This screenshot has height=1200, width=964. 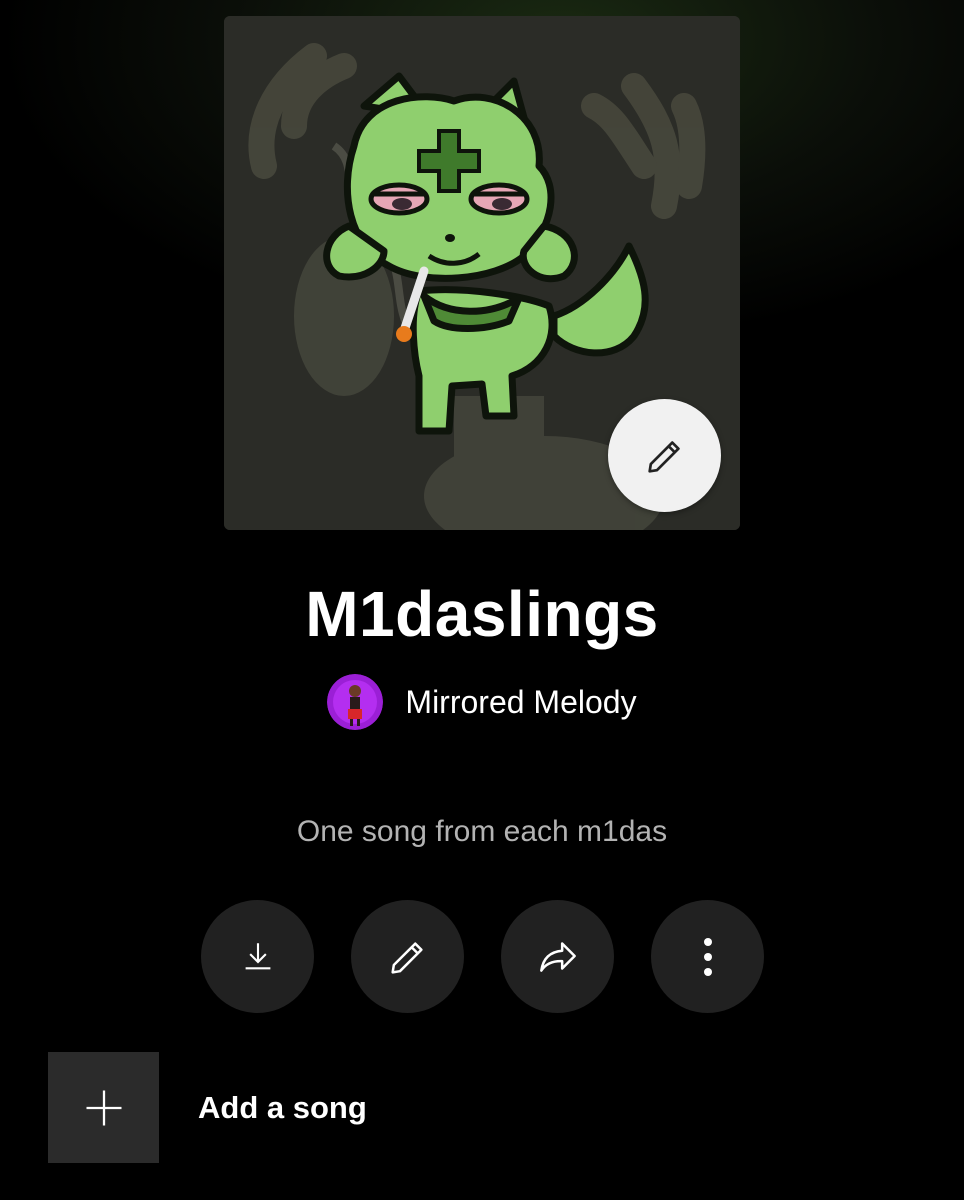 I want to click on download-button, so click(x=257, y=956).